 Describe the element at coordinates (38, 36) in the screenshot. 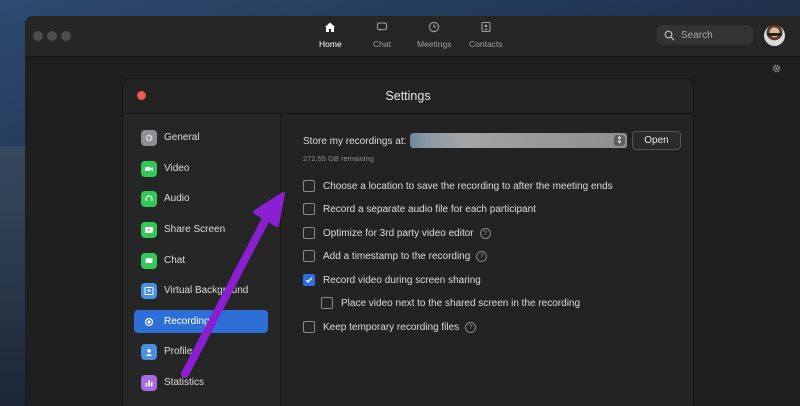

I see `close-window-button` at that location.